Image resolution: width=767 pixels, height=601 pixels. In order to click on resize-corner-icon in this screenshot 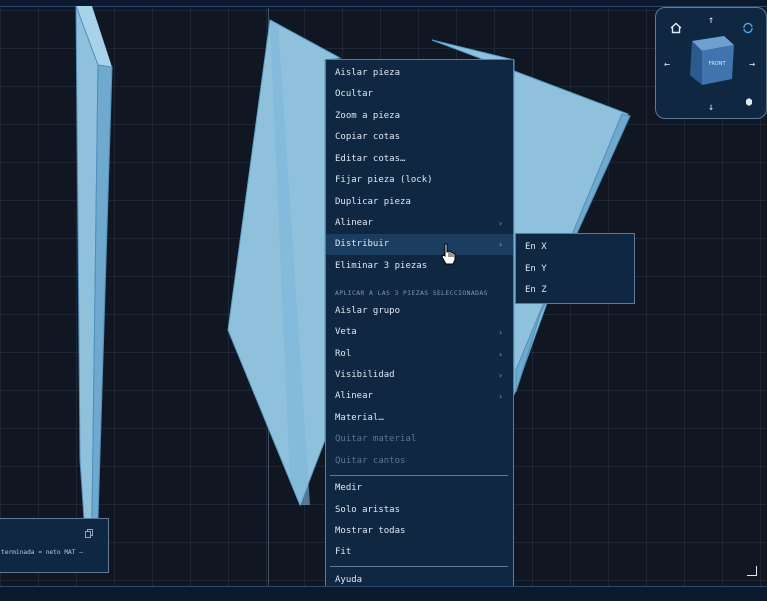, I will do `click(752, 571)`.